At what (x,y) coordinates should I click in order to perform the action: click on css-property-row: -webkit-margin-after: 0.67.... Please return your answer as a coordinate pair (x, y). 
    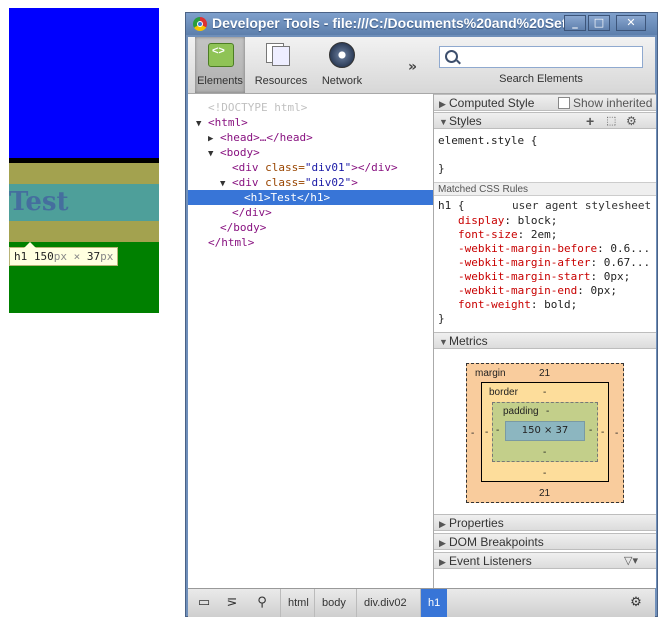
    Looking at the image, I should click on (554, 263).